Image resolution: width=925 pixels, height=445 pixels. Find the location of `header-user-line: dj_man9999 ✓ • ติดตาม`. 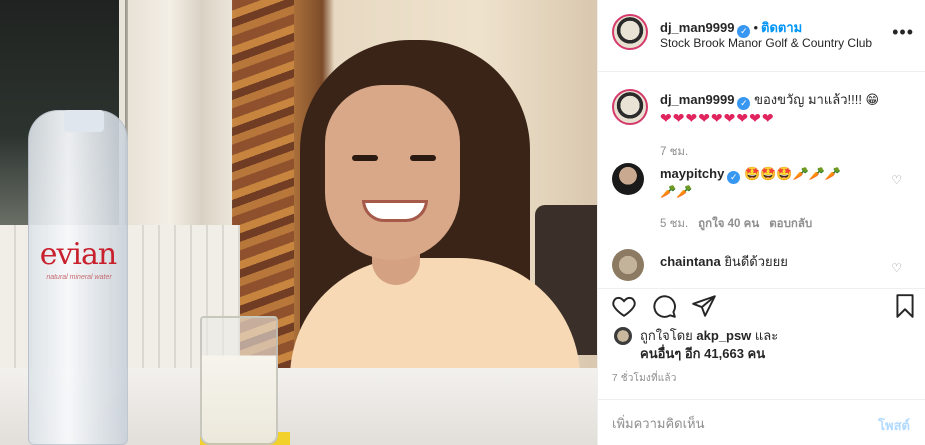

header-user-line: dj_man9999 ✓ • ติดตาม is located at coordinates (731, 27).